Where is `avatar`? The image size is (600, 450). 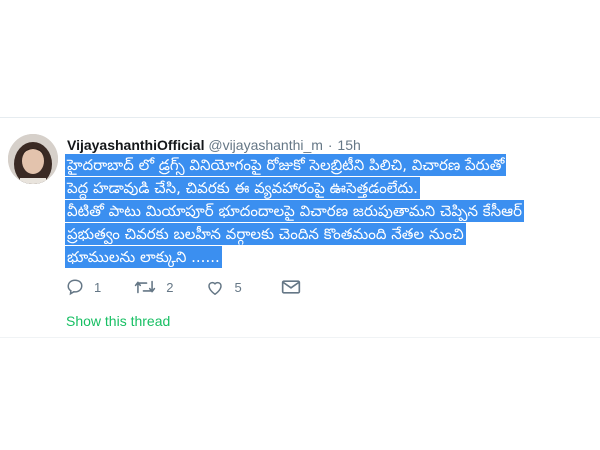
avatar is located at coordinates (33, 159).